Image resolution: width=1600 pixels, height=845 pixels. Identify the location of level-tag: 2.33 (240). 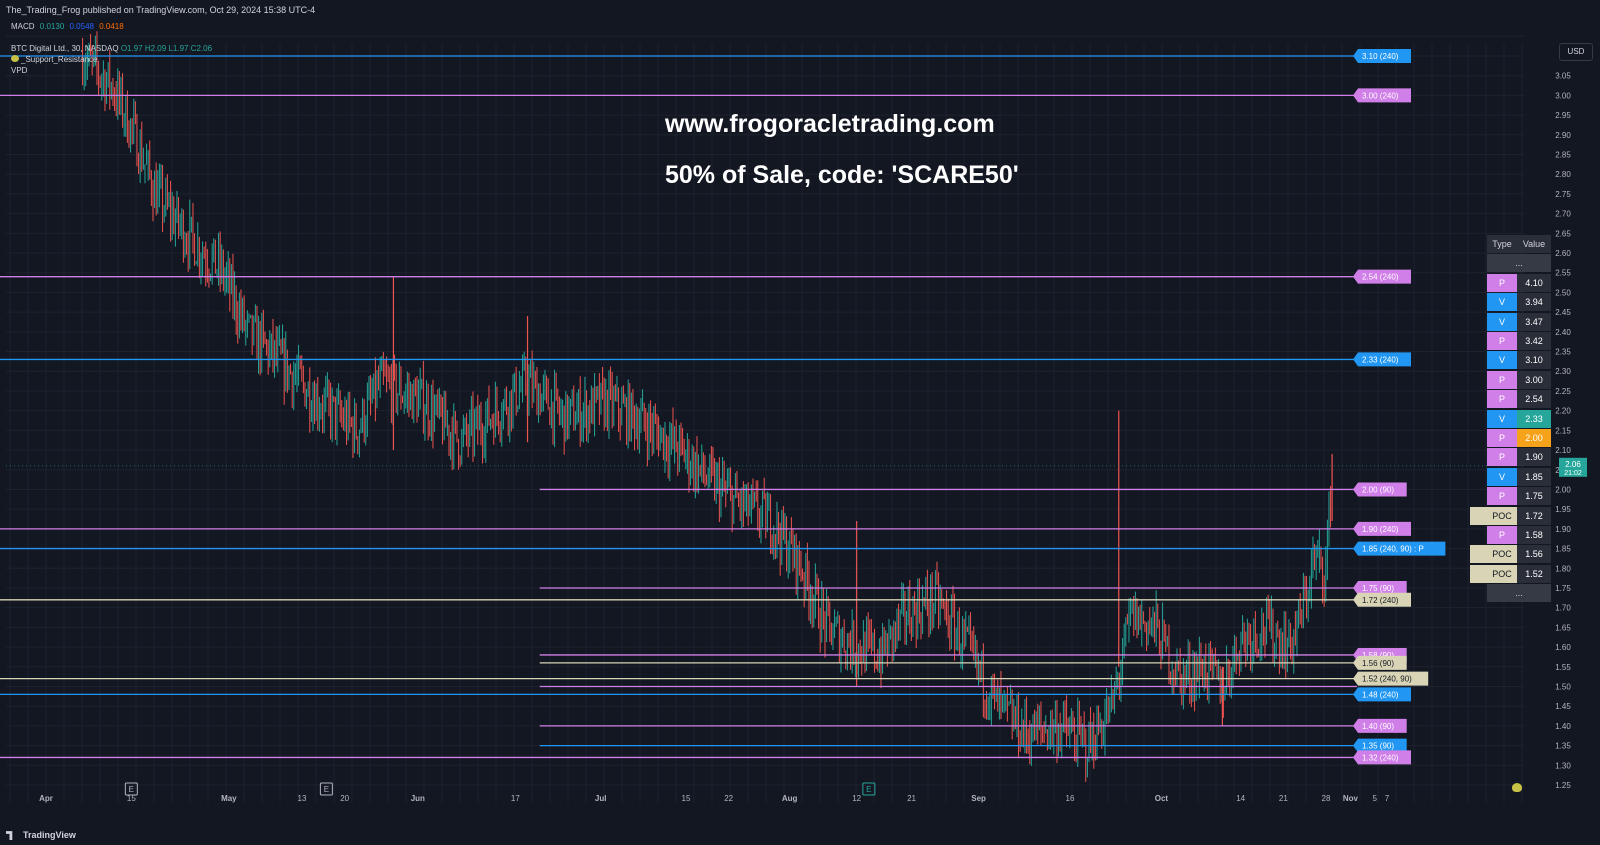
(1382, 359).